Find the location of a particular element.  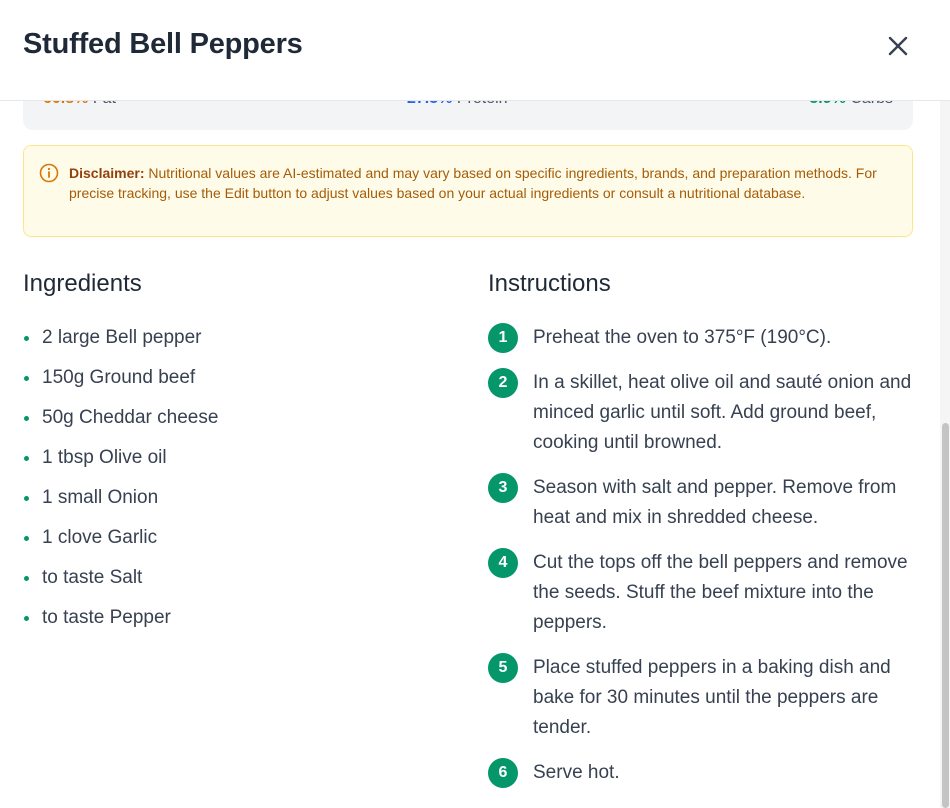

ingredient-item: 1 clove Garlic is located at coordinates (120, 543).